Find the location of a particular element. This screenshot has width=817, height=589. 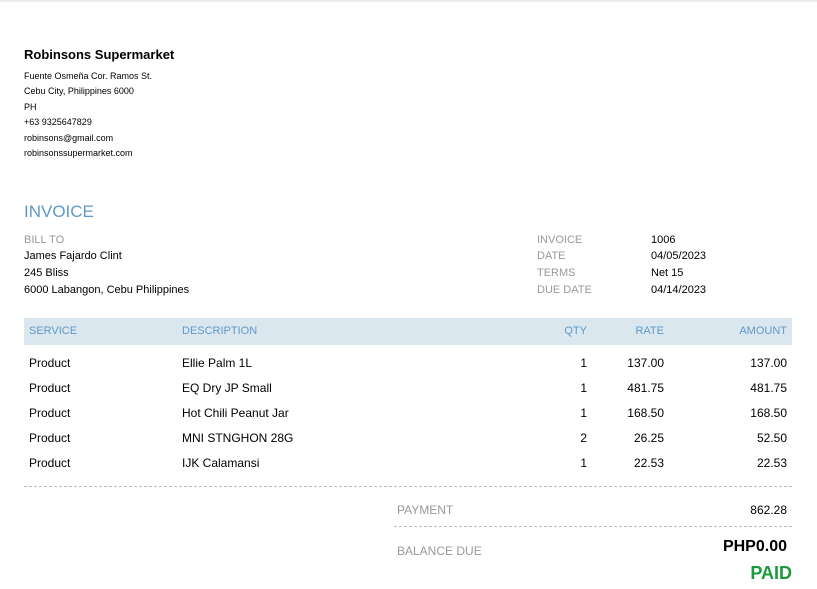

header-qty: QTY is located at coordinates (575, 331).